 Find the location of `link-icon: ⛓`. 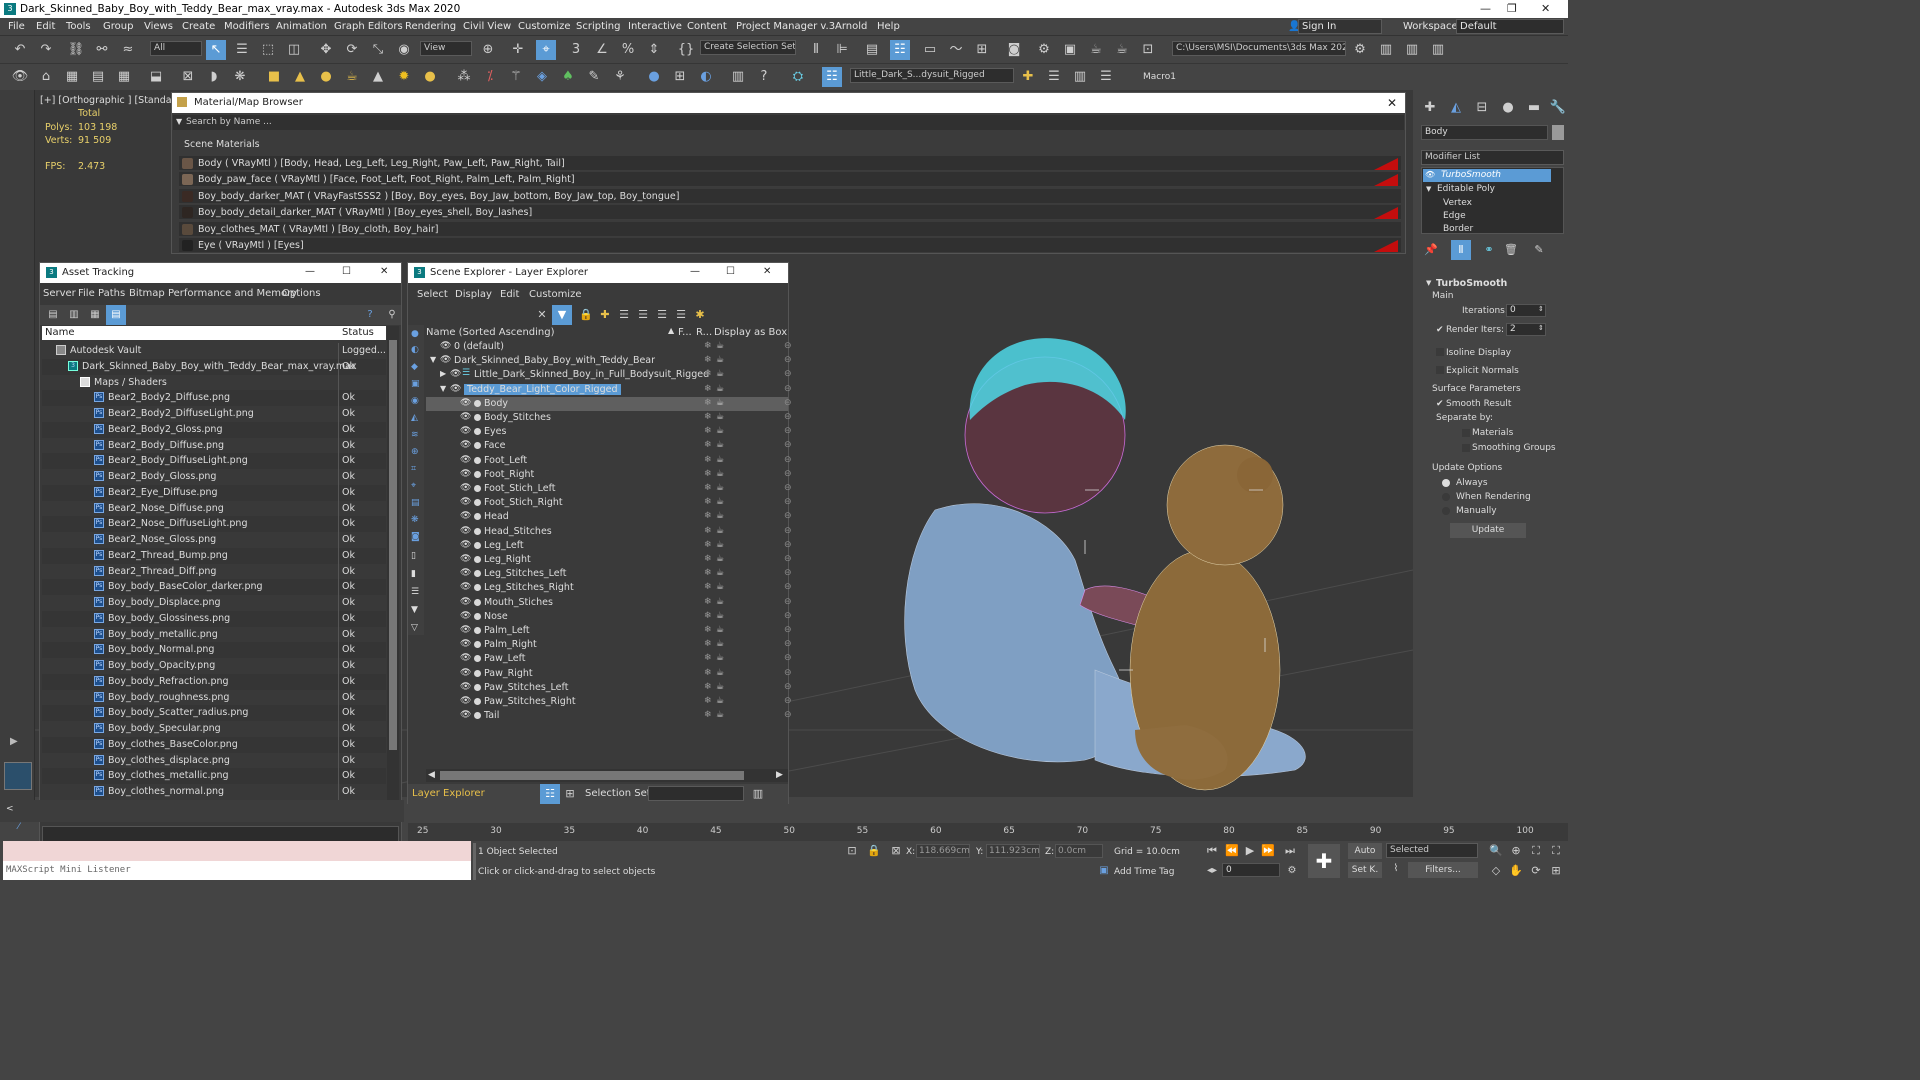

link-icon: ⛓ is located at coordinates (76, 50).